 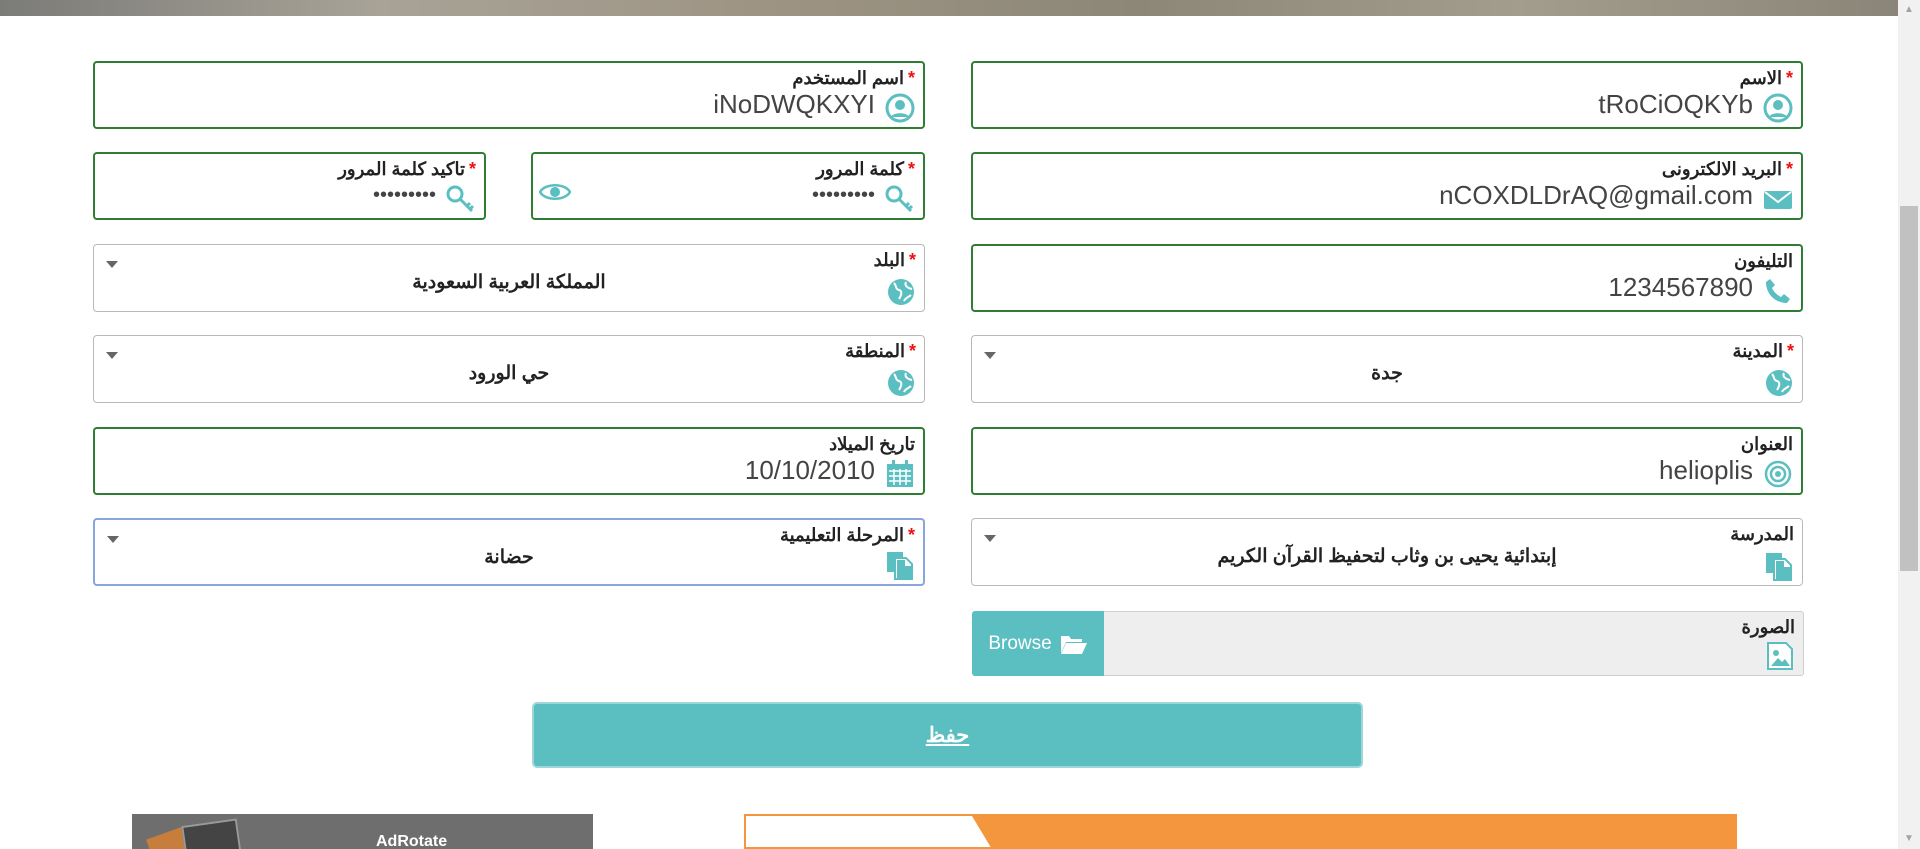 What do you see at coordinates (1780, 656) in the screenshot?
I see `image-icon` at bounding box center [1780, 656].